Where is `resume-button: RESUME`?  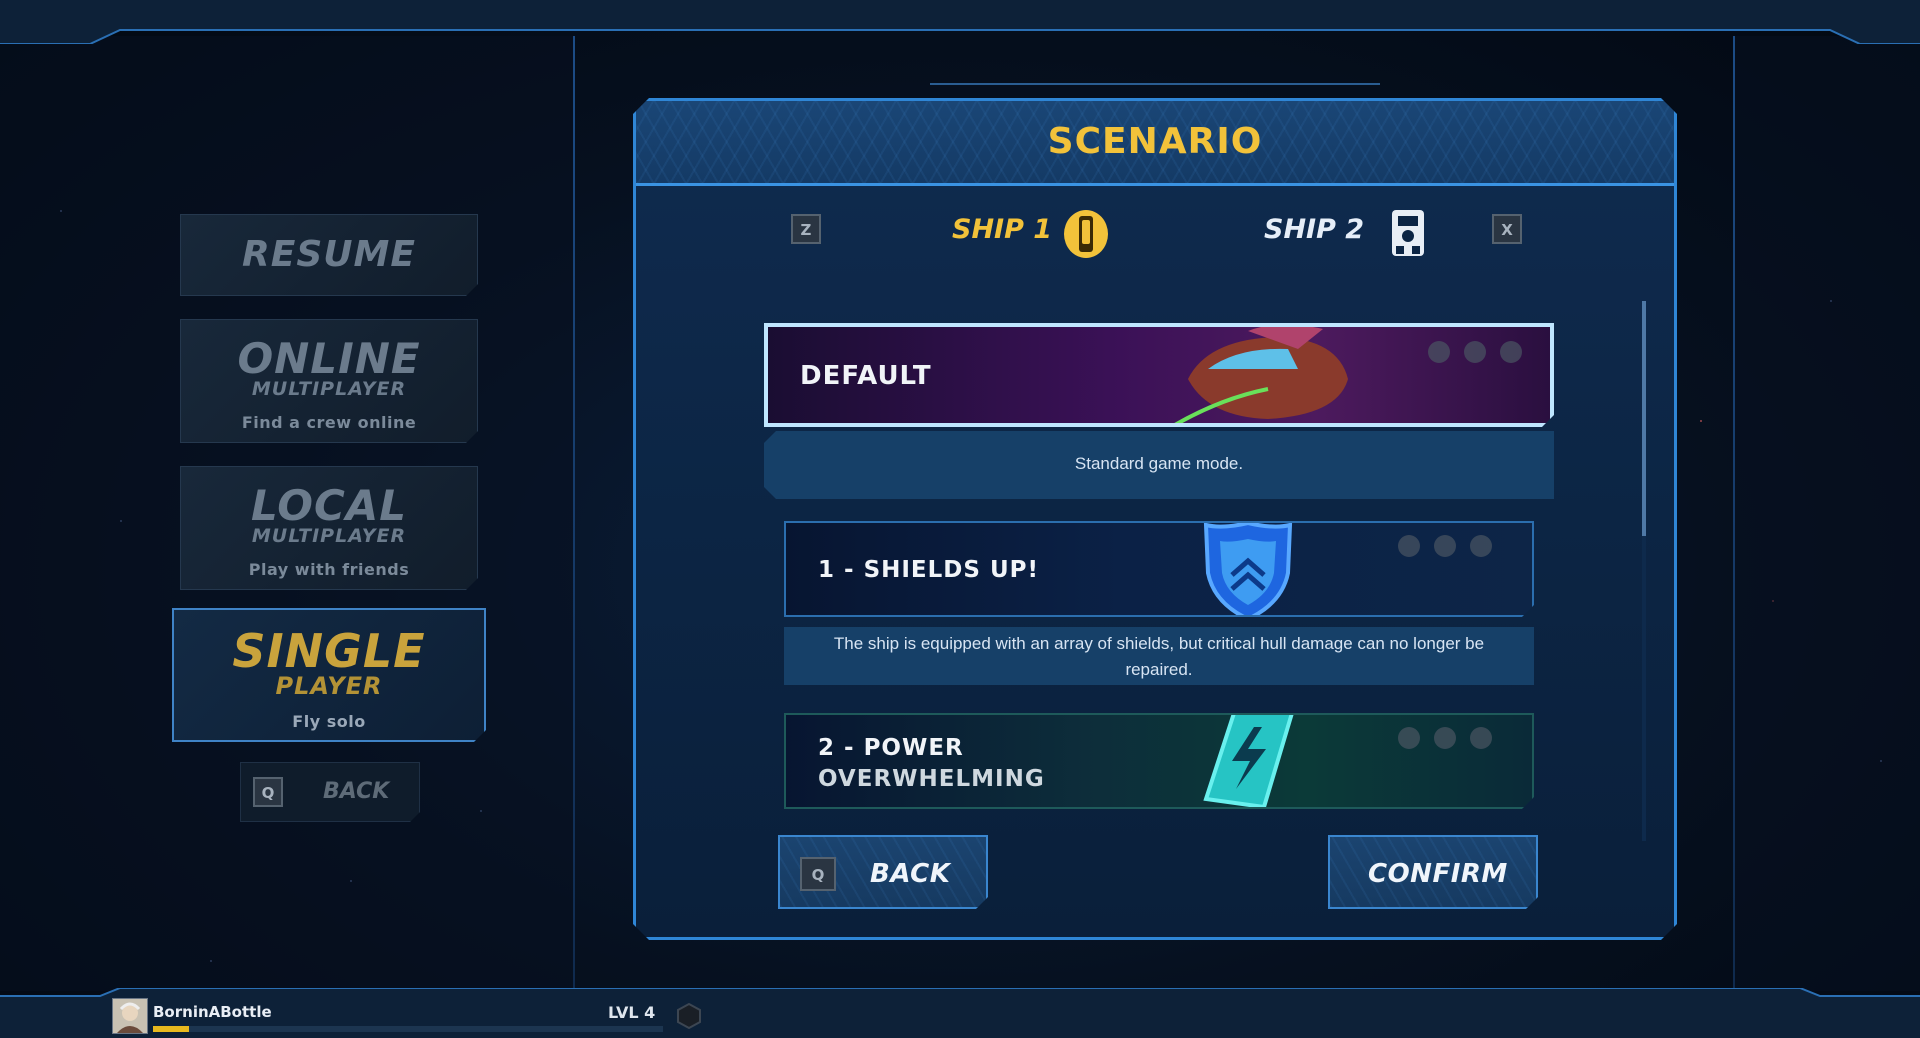
resume-button: RESUME is located at coordinates (329, 255).